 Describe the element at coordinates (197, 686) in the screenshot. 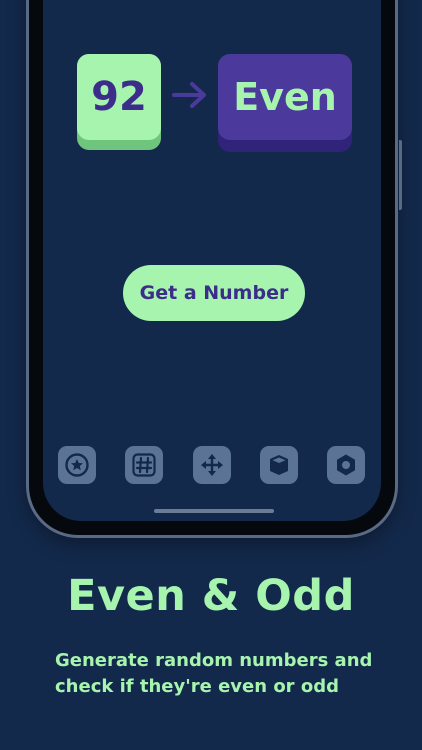

I see `subtitle-line-2: check if they're even or odd` at that location.